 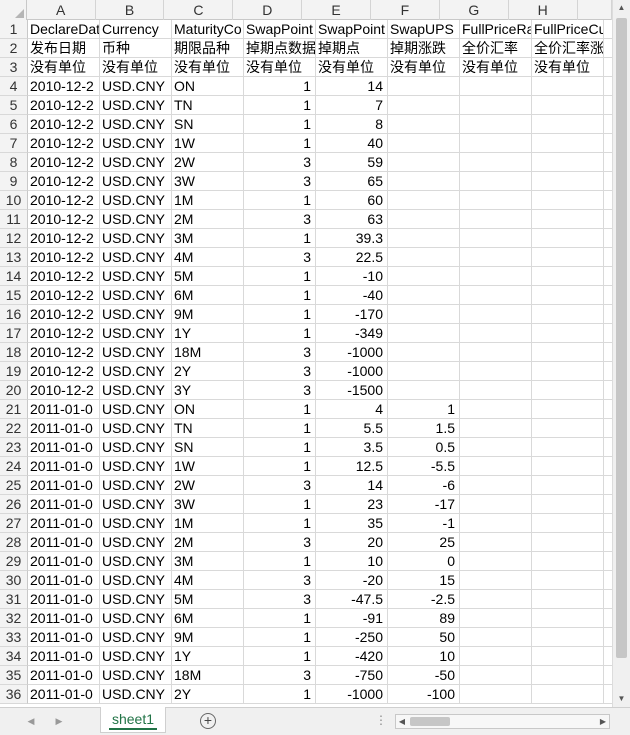 What do you see at coordinates (280, 29) in the screenshot?
I see `cell-d1: SwapPoint` at bounding box center [280, 29].